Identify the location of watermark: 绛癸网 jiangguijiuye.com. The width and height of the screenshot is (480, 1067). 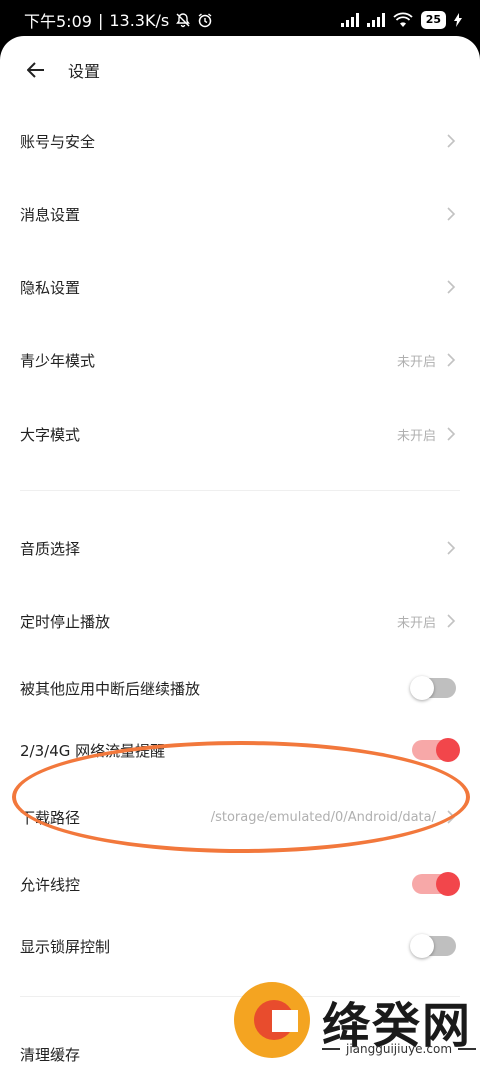
(355, 1023).